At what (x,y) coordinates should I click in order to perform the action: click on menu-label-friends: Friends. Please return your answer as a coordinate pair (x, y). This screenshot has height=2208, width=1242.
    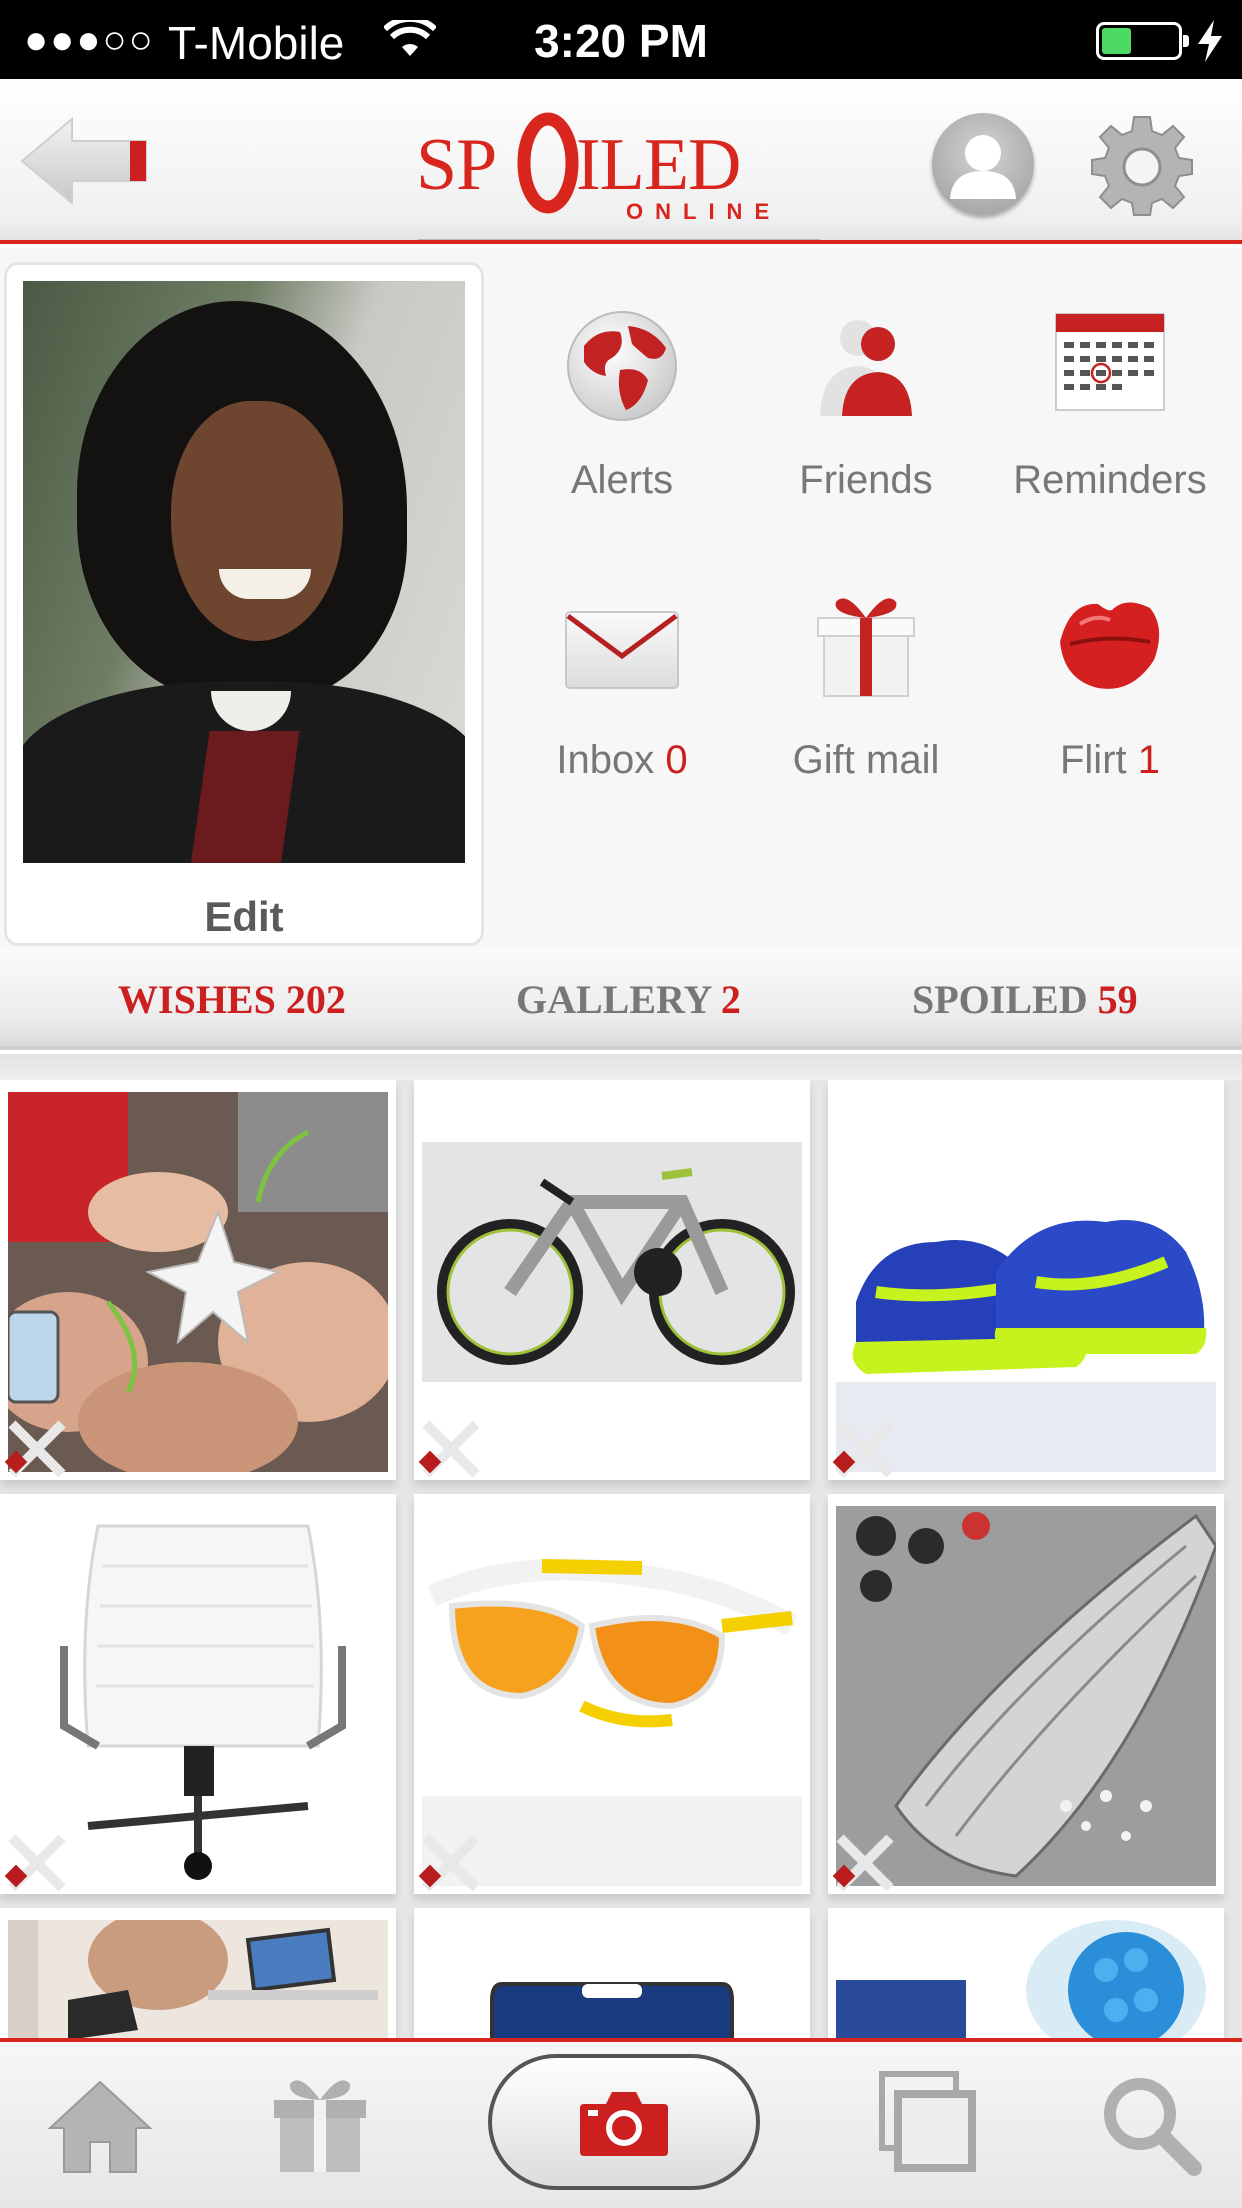
    Looking at the image, I should click on (866, 480).